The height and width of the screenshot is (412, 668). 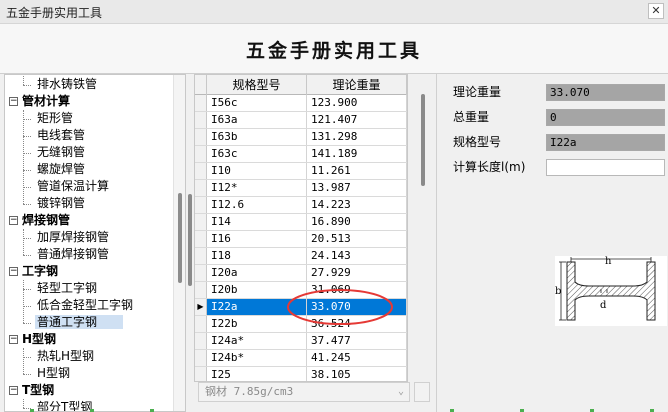 I want to click on cell-weight: 16.890, so click(x=357, y=222).